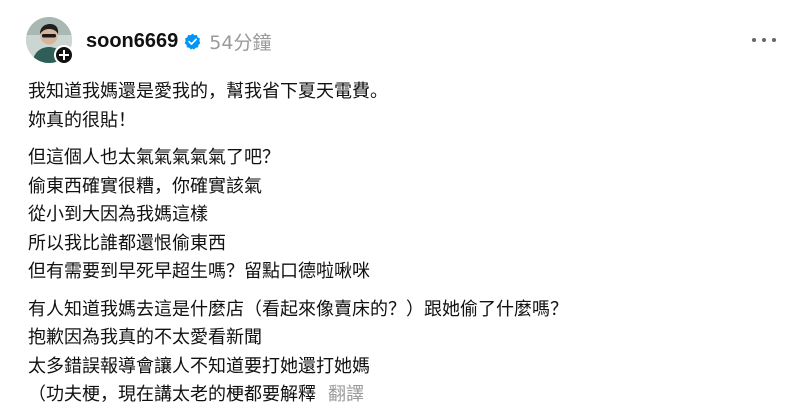  Describe the element at coordinates (145, 186) in the screenshot. I see `post-text-line: 偷東西確實很糟，你確實該氣` at that location.